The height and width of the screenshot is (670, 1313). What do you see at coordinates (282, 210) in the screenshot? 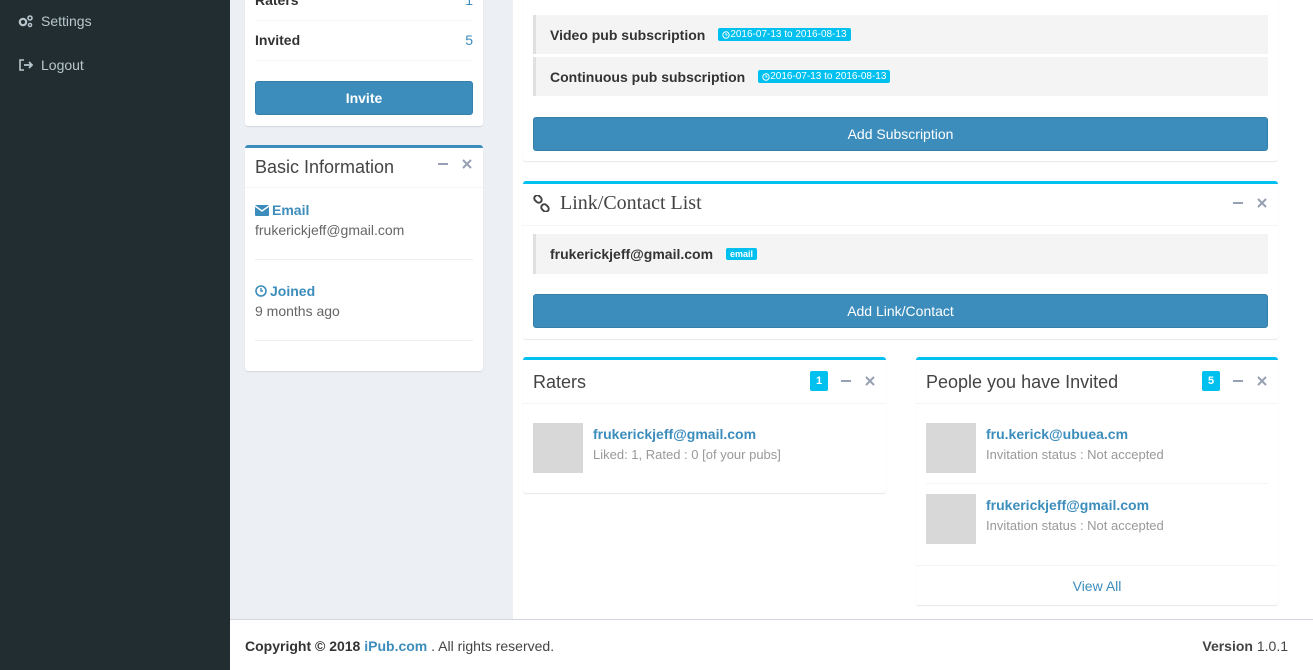
I see `email-label: Email` at bounding box center [282, 210].